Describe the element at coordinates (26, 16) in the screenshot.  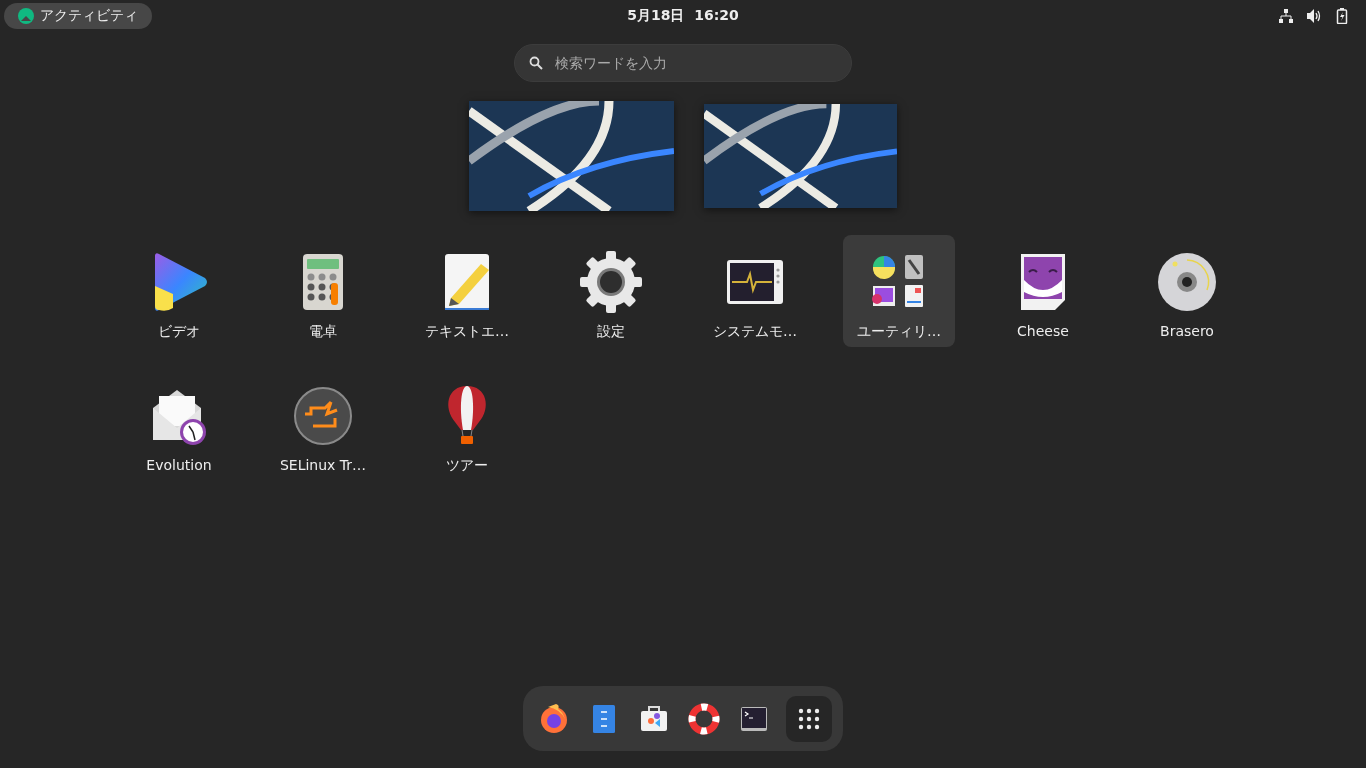
I see `rocky-logo-icon` at that location.